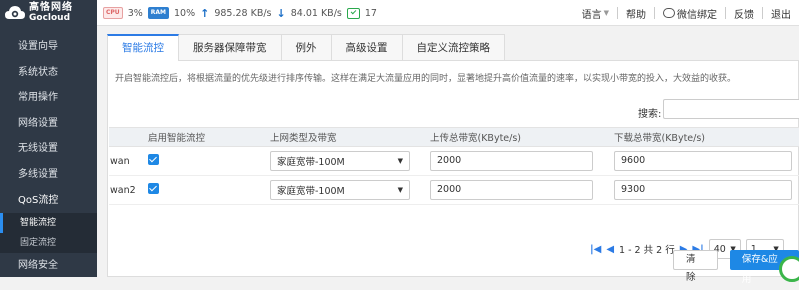 This screenshot has width=799, height=290. Describe the element at coordinates (113, 13) in the screenshot. I see `cpu-icon: CPU` at that location.